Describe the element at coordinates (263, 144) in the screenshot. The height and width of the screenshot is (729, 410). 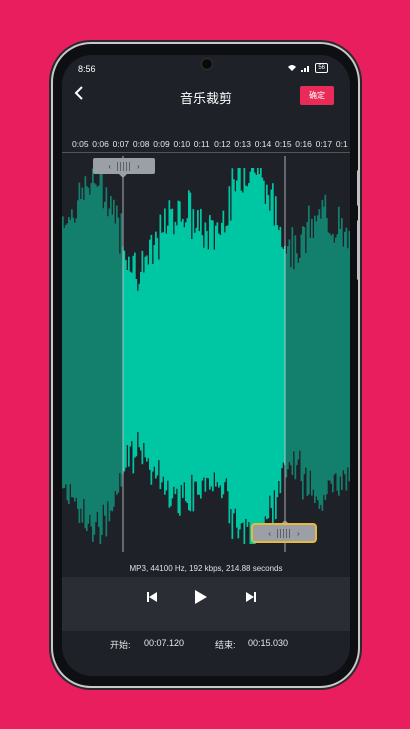
I see `ruler-label: 0:14` at that location.